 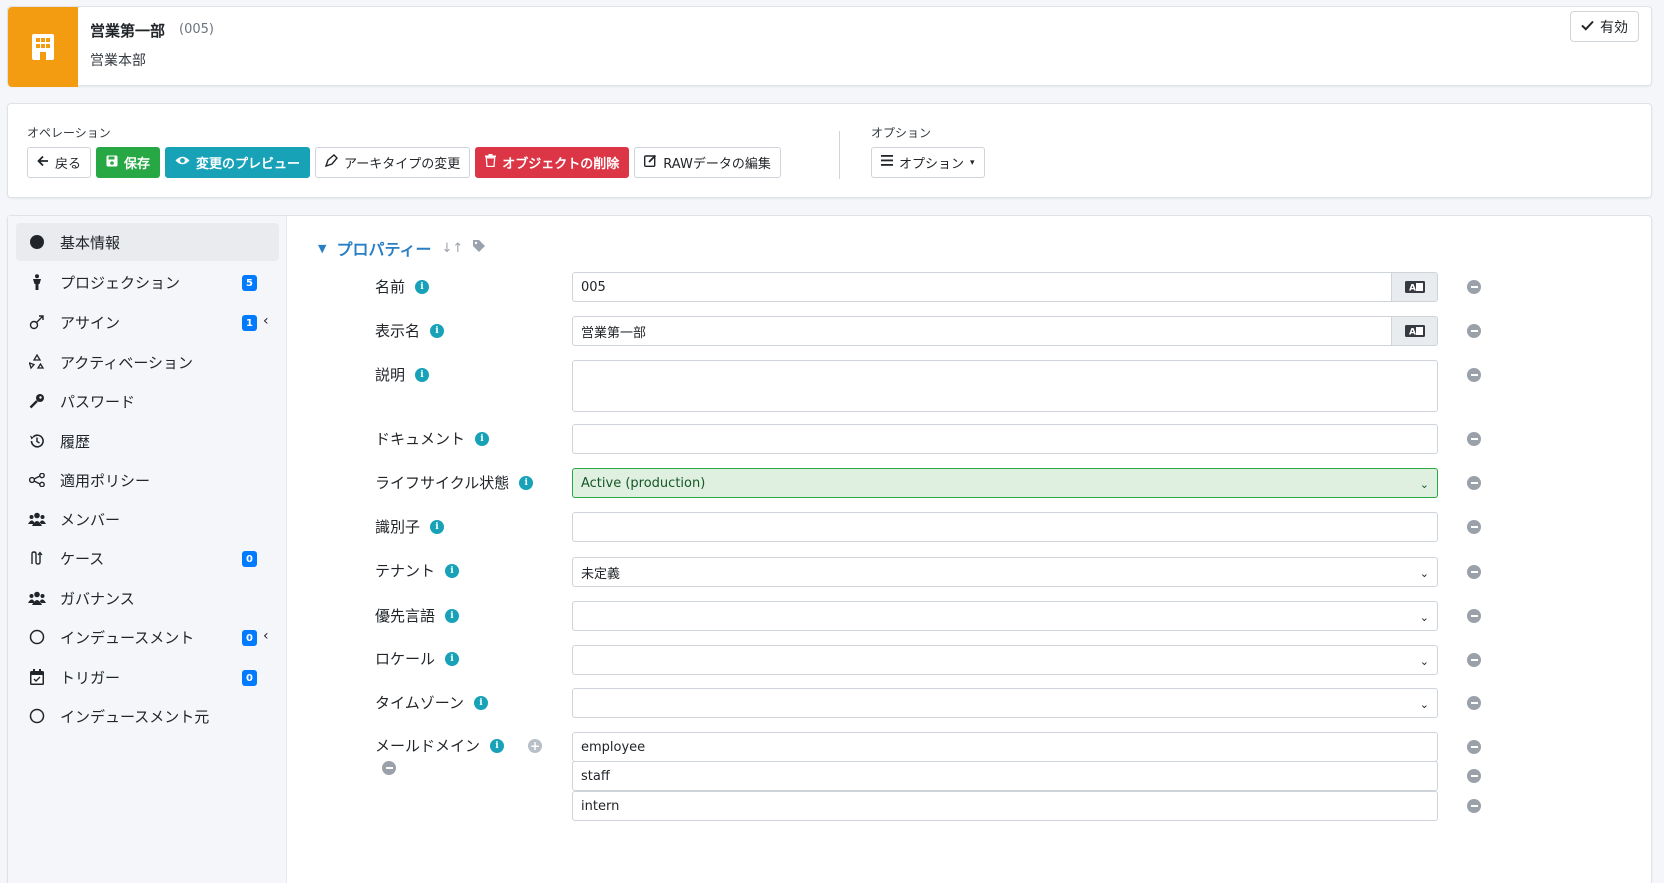 I want to click on edit-icon, so click(x=650, y=162).